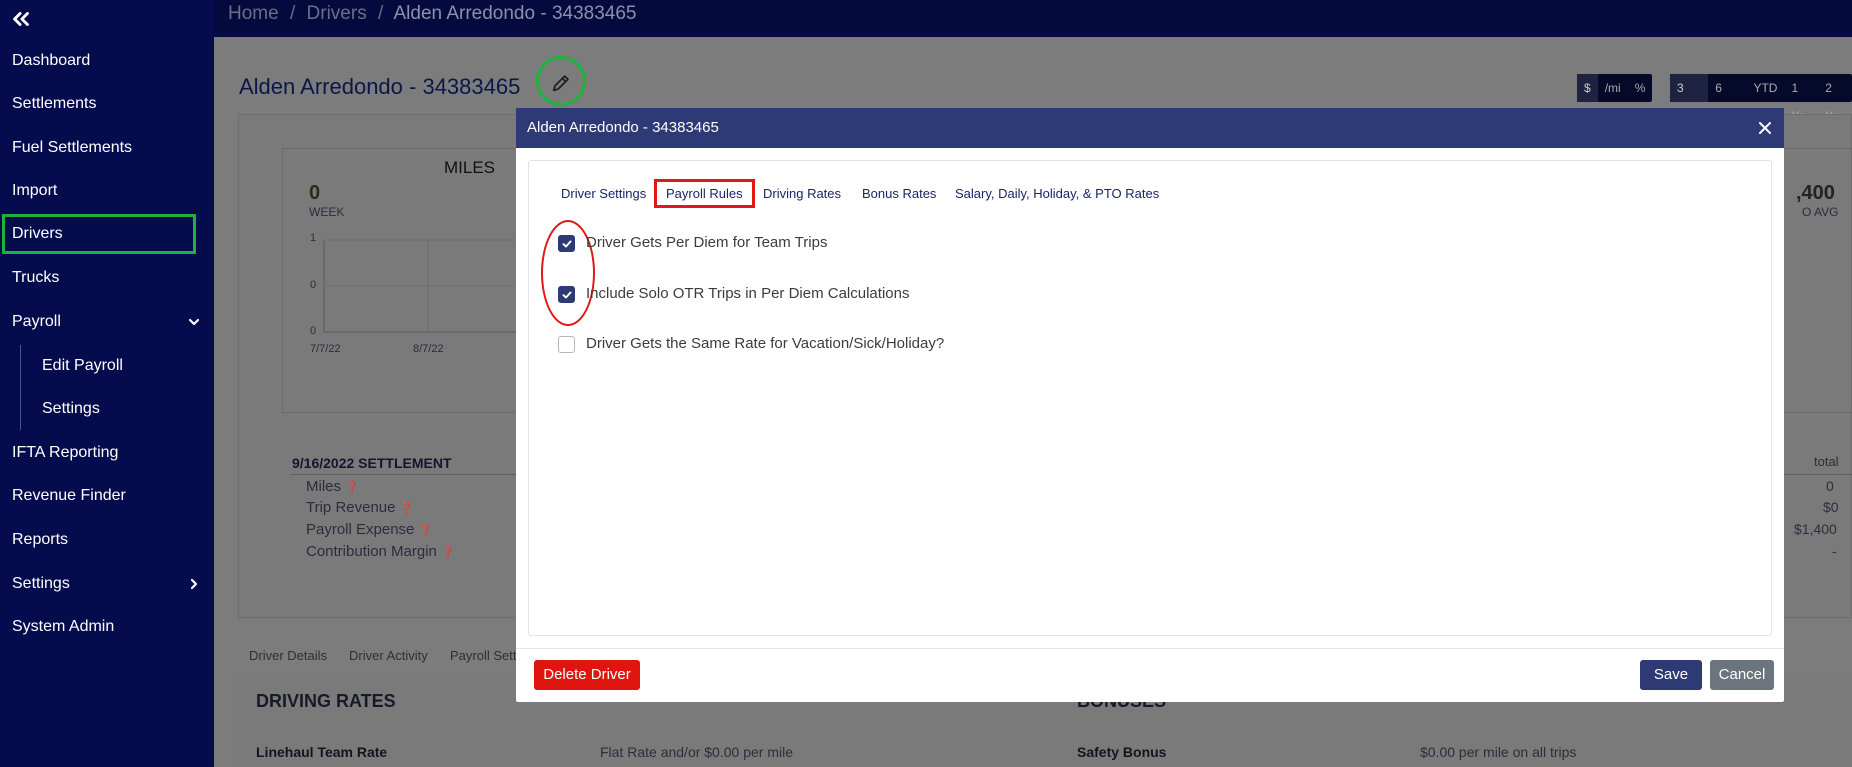  Describe the element at coordinates (37, 233) in the screenshot. I see `sidebar-item-label: Drivers` at that location.